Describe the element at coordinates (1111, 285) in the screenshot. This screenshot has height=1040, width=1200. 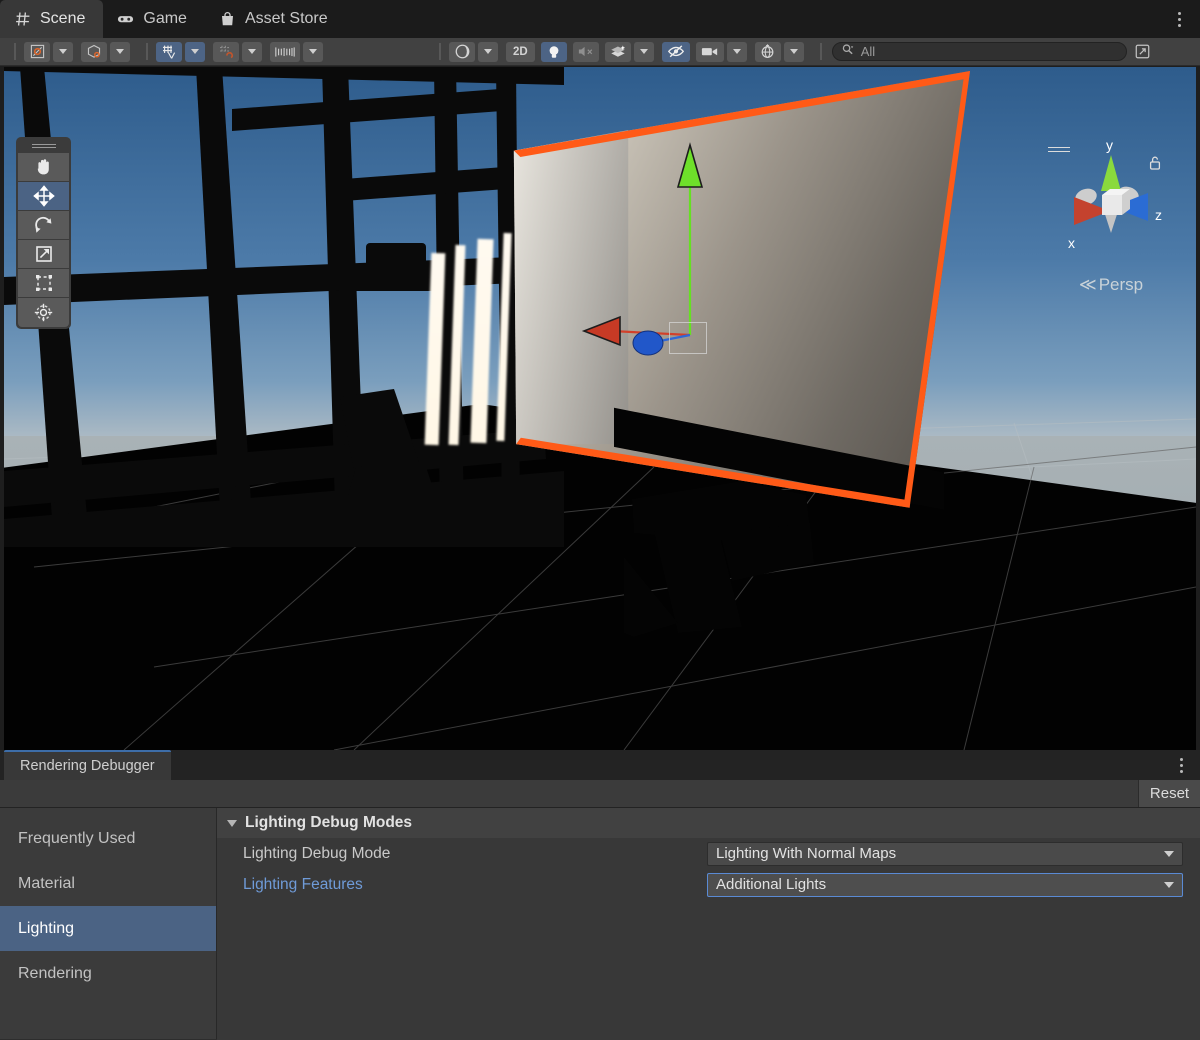
I see `projection-toggle: ≪ Persp` at that location.